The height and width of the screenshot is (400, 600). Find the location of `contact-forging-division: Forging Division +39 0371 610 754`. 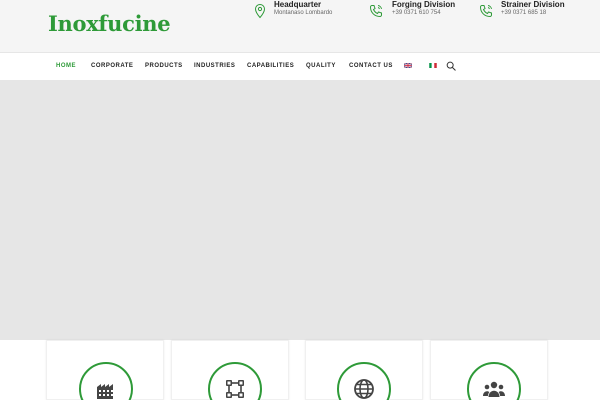

contact-forging-division: Forging Division +39 0371 610 754 is located at coordinates (418, 26).